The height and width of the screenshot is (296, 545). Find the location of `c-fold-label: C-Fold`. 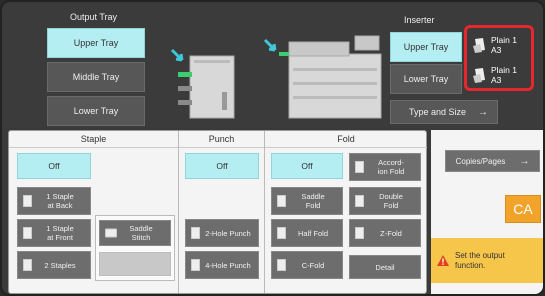

c-fold-label: C-Fold is located at coordinates (313, 265).